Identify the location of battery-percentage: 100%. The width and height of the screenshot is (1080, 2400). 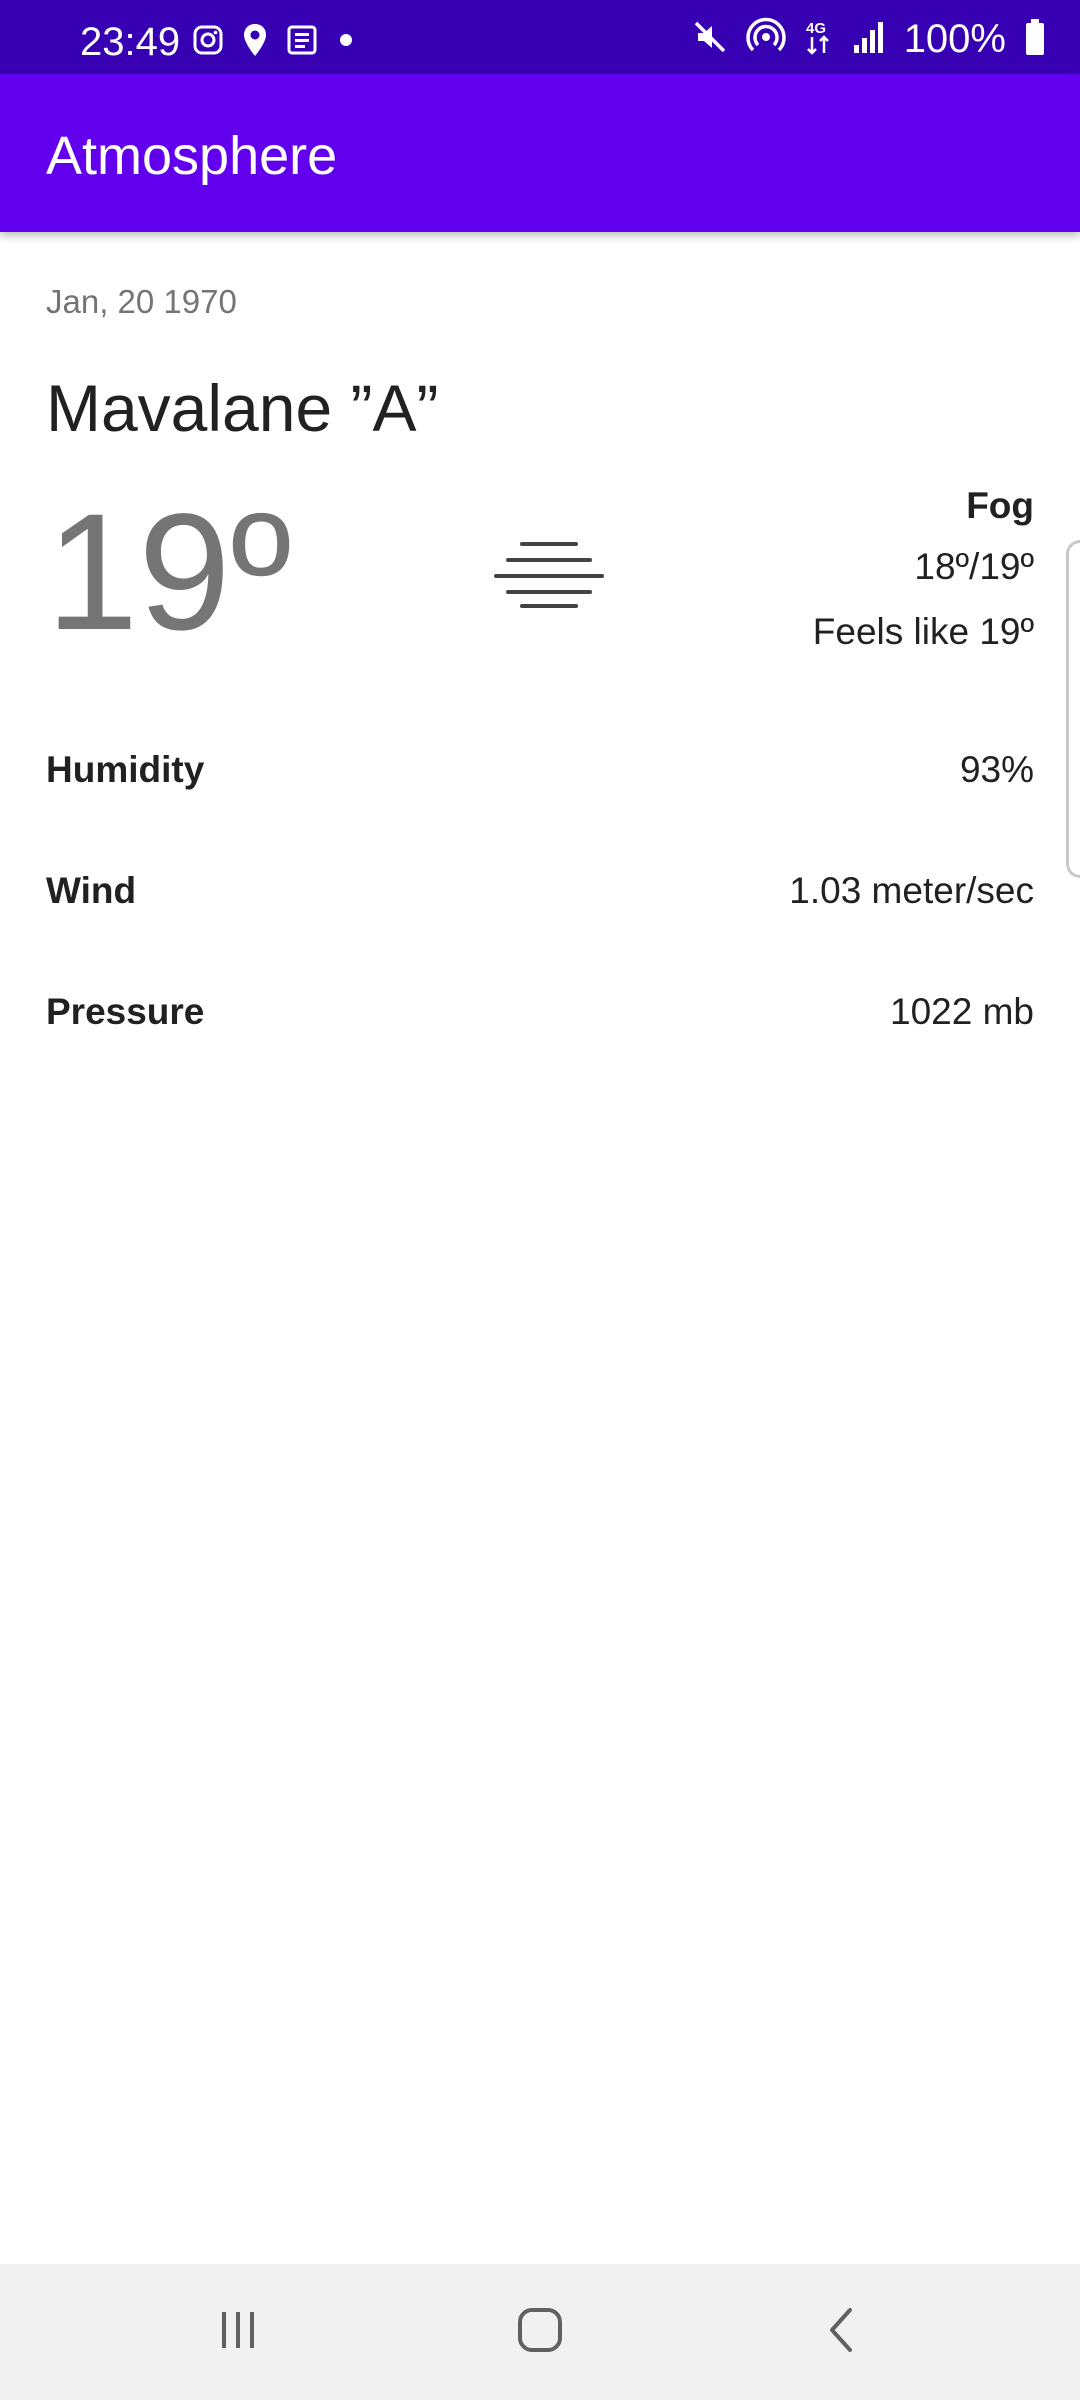
(954, 39).